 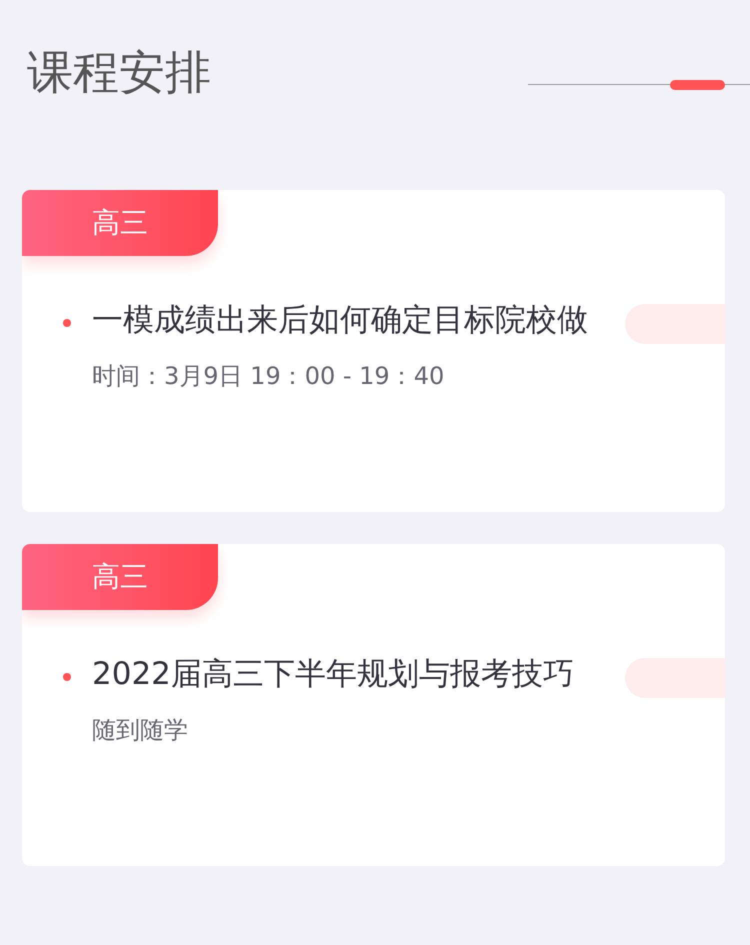 What do you see at coordinates (340, 320) in the screenshot?
I see `course-title: 一模成绩出来后如何确定目标院校做` at bounding box center [340, 320].